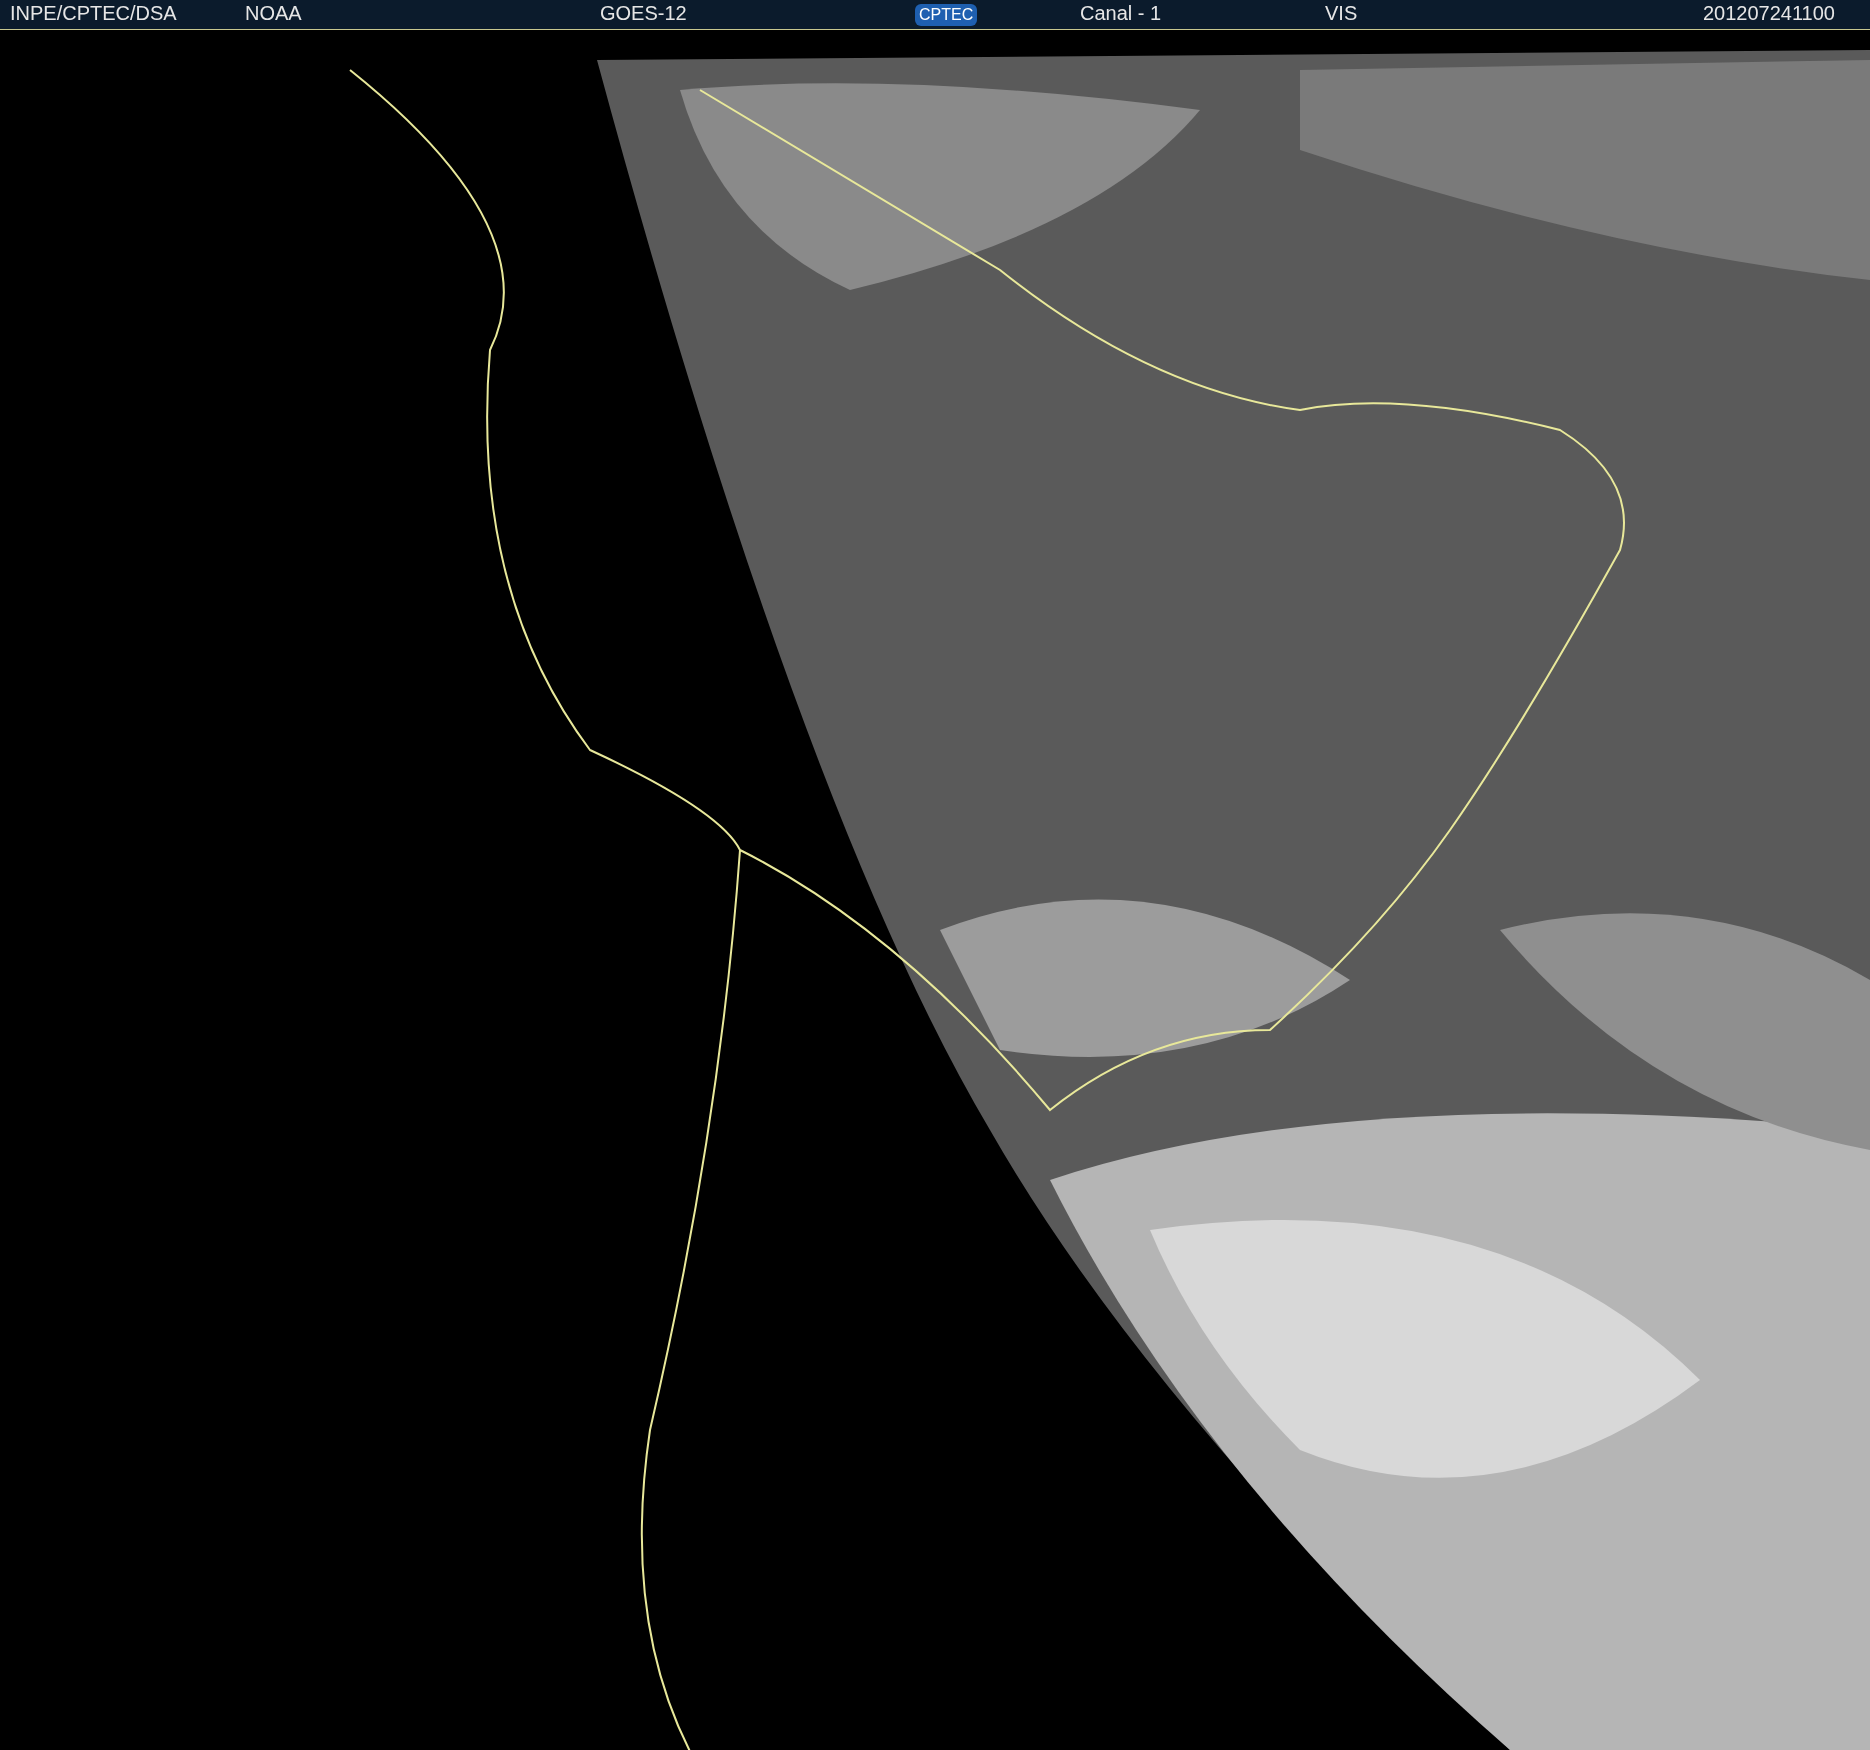 The width and height of the screenshot is (1870, 1750). What do you see at coordinates (946, 14) in the screenshot?
I see `logo: CPTEC` at bounding box center [946, 14].